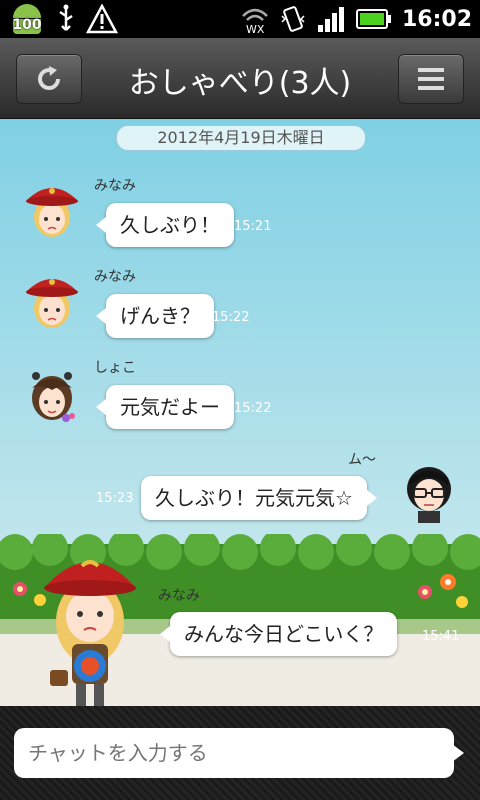 Image resolution: width=480 pixels, height=800 pixels. Describe the element at coordinates (373, 19) in the screenshot. I see `battery-icon` at that location.